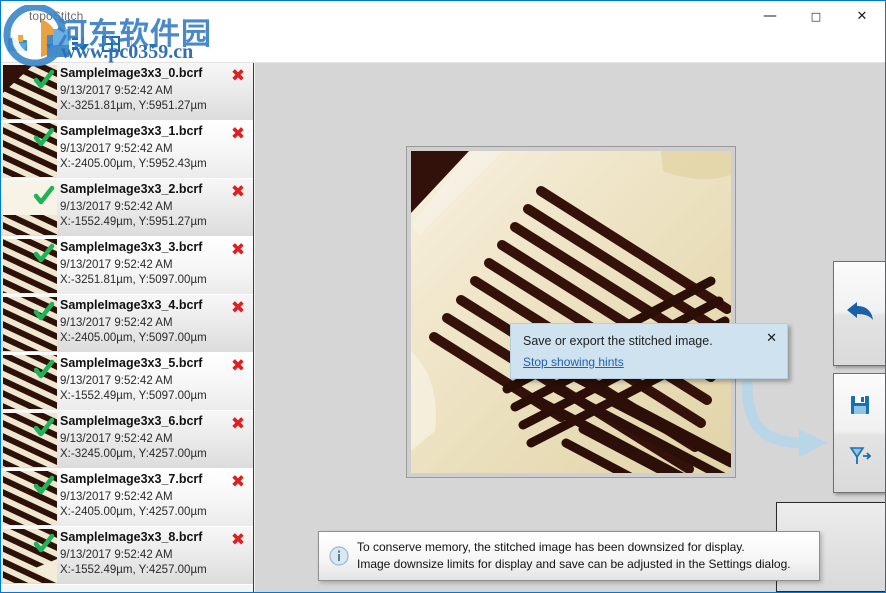 This screenshot has width=886, height=593. I want to click on file-position: X:-3251.81µm, Y:5097.00µm, so click(133, 280).